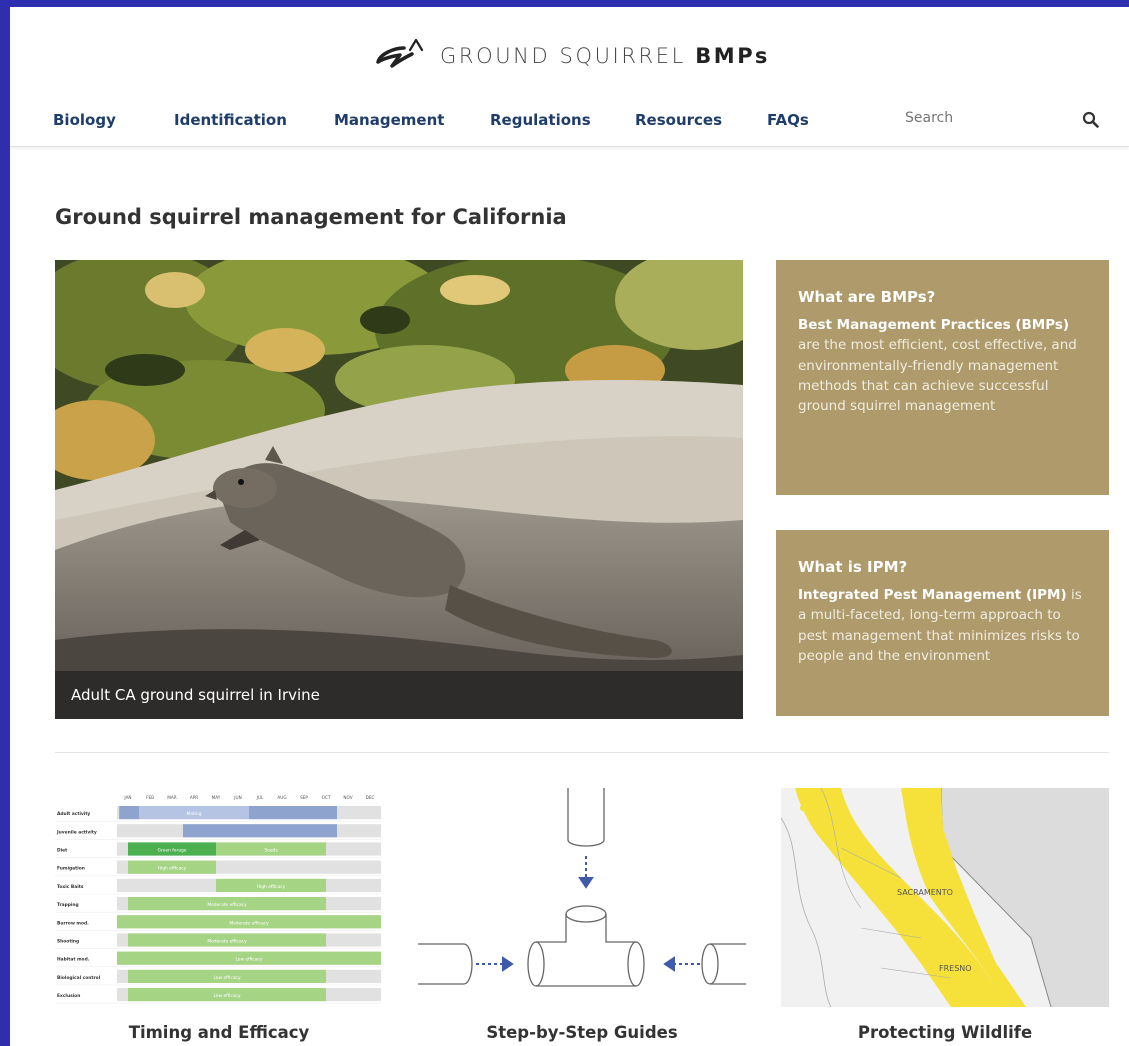 The width and height of the screenshot is (1129, 1046). What do you see at coordinates (79, 978) in the screenshot?
I see `row-label: Biological control` at bounding box center [79, 978].